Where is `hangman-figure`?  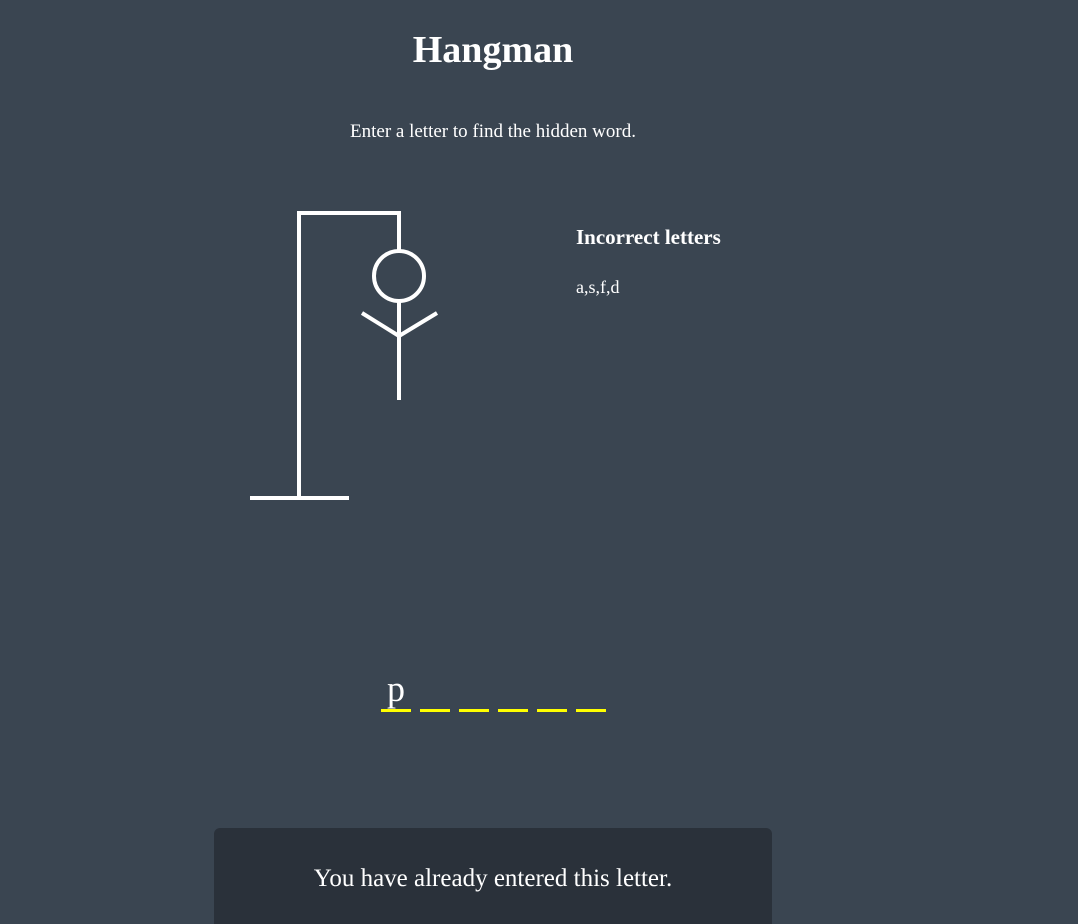 hangman-figure is located at coordinates (344, 355).